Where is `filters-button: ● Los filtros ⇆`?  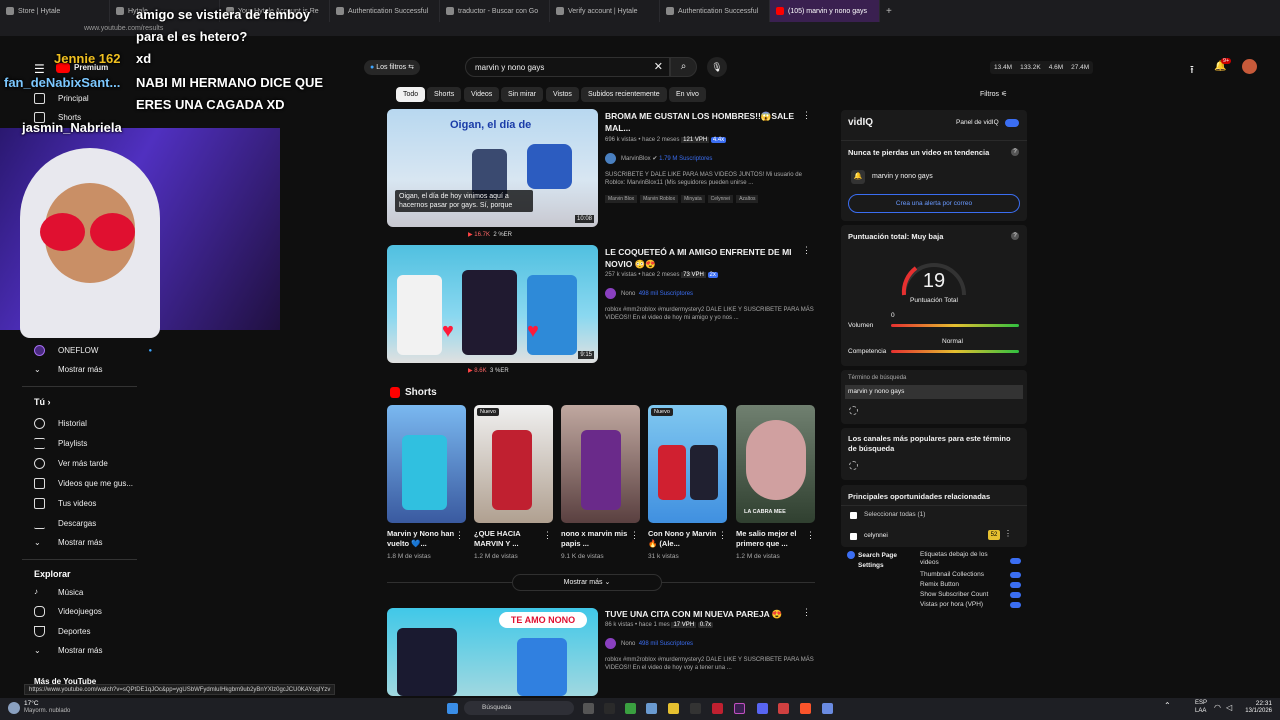
filters-button: ● Los filtros ⇆ is located at coordinates (392, 67).